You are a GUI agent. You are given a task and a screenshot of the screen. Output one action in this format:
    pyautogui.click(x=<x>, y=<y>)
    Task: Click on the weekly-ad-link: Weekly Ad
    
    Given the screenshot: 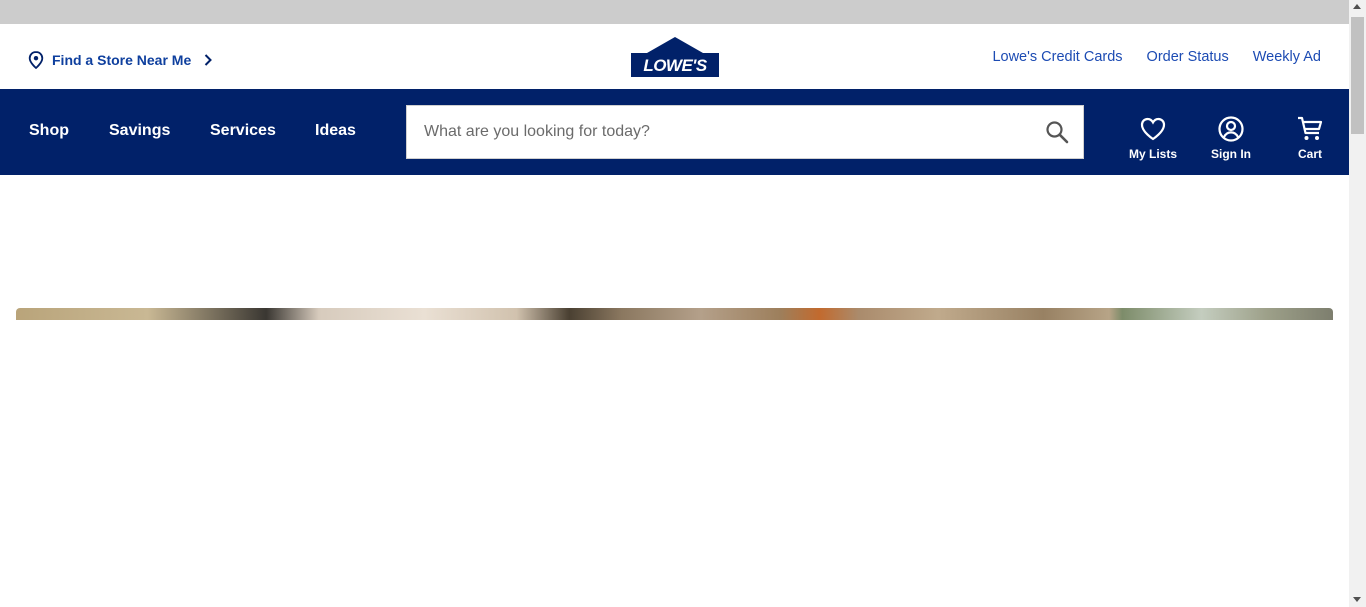 What is the action you would take?
    pyautogui.click(x=1287, y=57)
    